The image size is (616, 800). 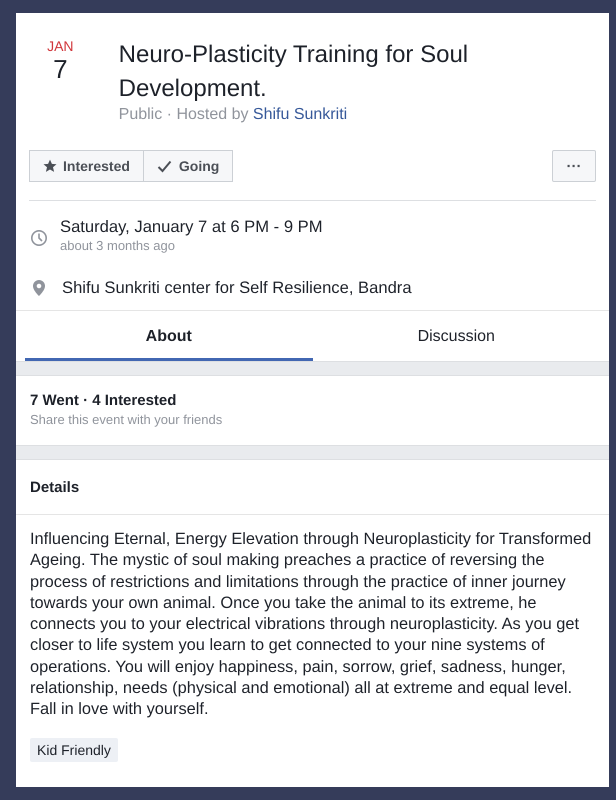 I want to click on event-day: 7, so click(x=74, y=69).